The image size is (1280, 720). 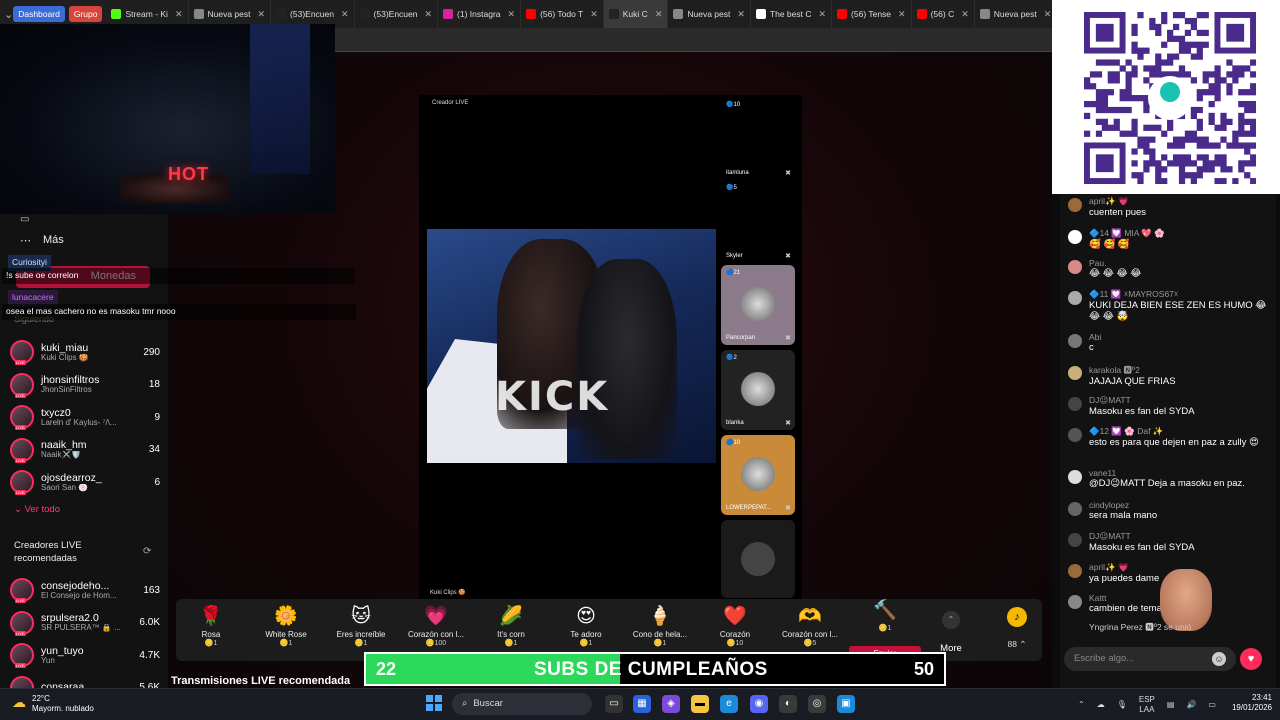 What do you see at coordinates (885, 615) in the screenshot?
I see `gift-selected: 🔨 🪙1` at bounding box center [885, 615].